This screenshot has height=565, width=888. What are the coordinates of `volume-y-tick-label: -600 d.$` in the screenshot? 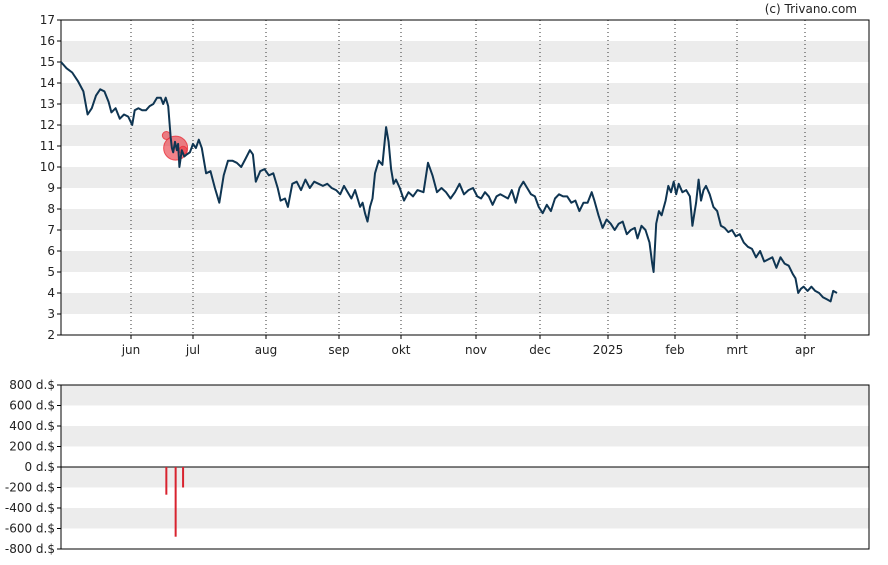 It's located at (30, 529).